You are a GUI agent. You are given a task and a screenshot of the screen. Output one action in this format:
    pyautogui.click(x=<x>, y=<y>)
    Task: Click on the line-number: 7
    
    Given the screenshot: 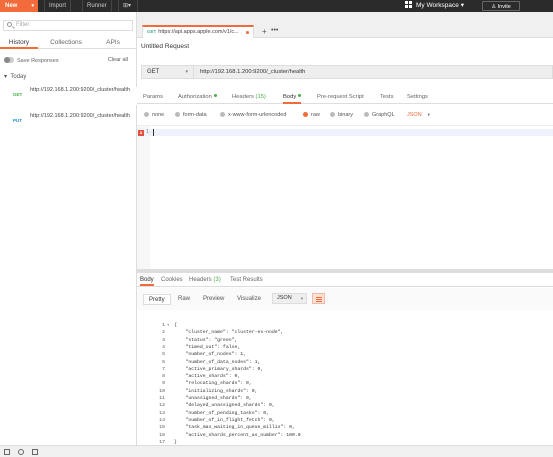 What is the action you would take?
    pyautogui.click(x=163, y=369)
    